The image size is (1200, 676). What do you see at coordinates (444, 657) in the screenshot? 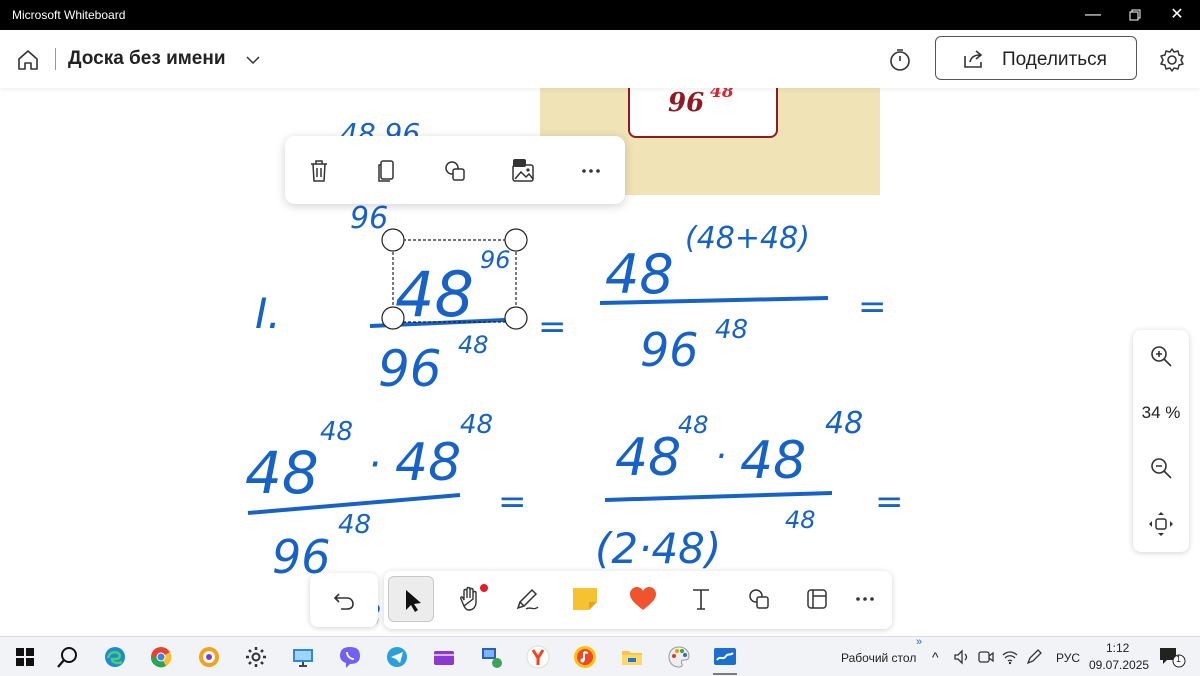
I see `media-taskbar-button` at bounding box center [444, 657].